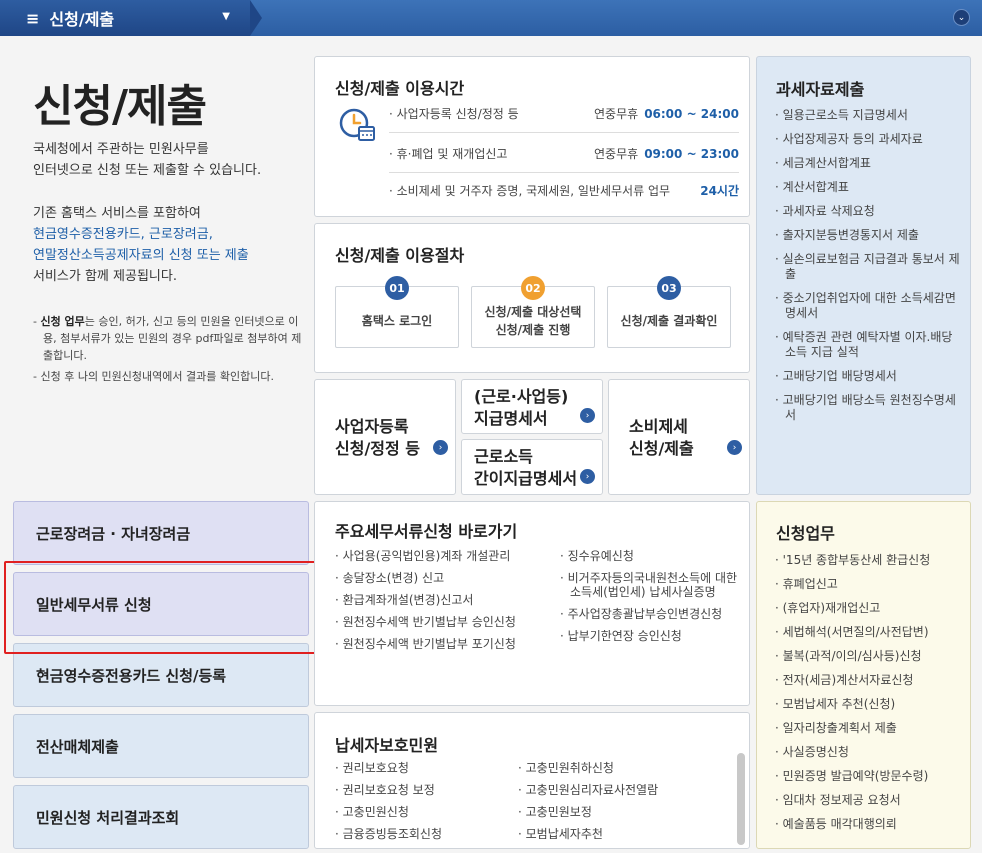 Image resolution: width=982 pixels, height=853 pixels. I want to click on shortcut-item: · 송달장소(변경) 신고, so click(445, 578).